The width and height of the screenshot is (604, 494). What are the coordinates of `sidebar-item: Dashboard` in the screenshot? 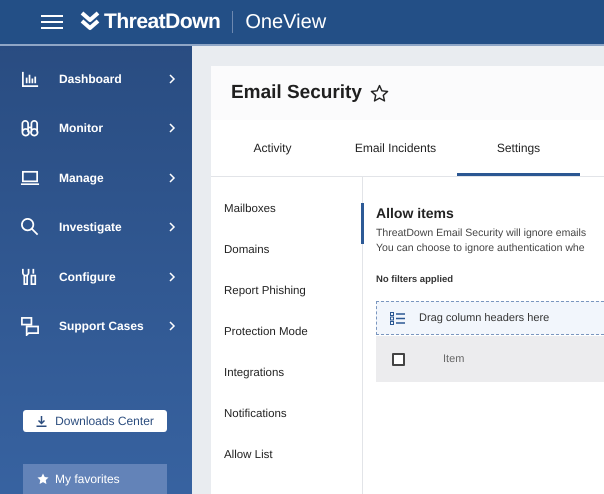 It's located at (96, 79).